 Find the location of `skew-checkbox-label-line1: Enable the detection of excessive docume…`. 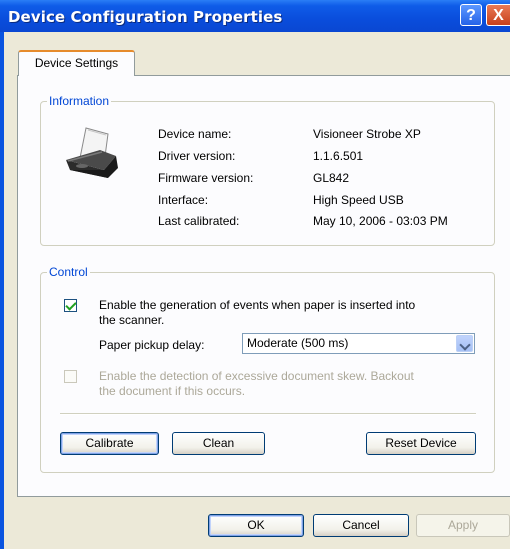

skew-checkbox-label-line1: Enable the detection of excessive docume… is located at coordinates (256, 376).